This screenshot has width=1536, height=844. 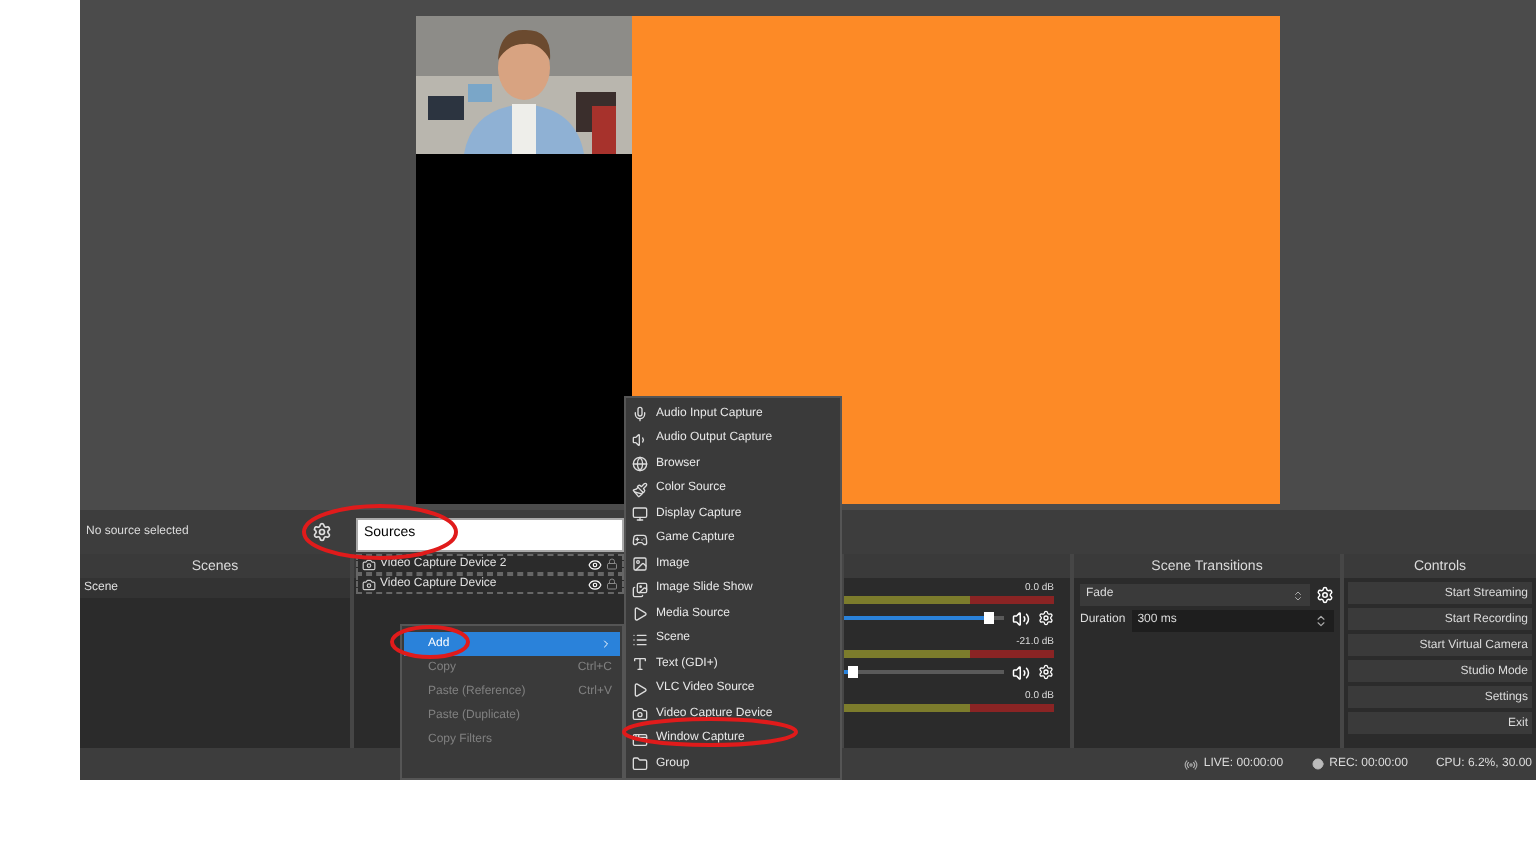 I want to click on record-icon, so click(x=1317, y=764).